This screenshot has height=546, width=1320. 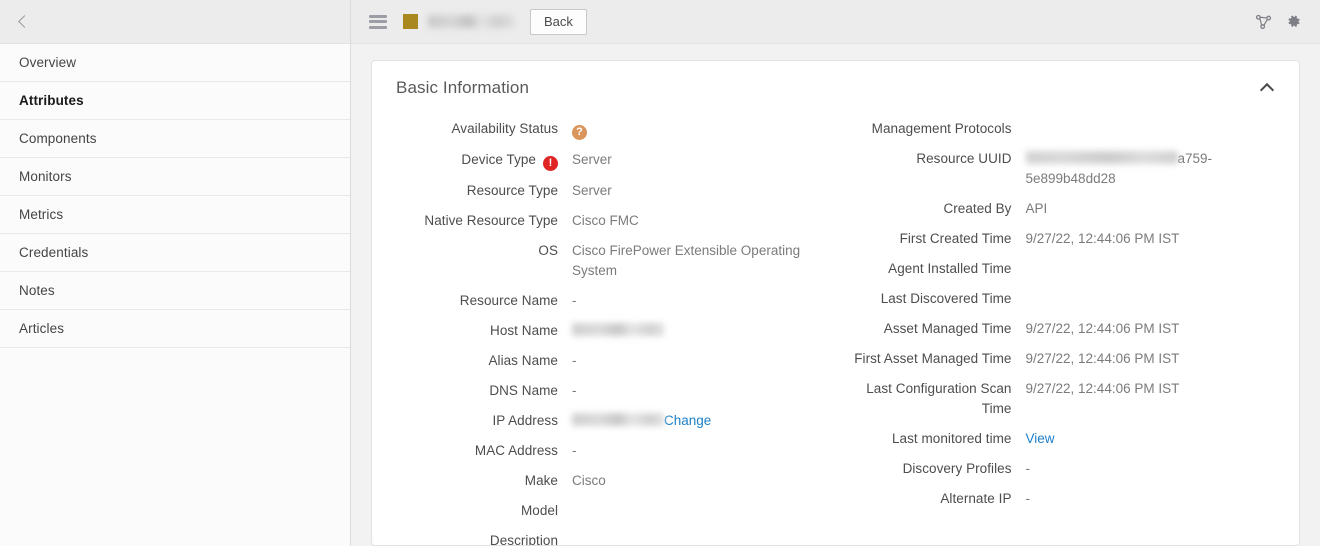 I want to click on attribute-row-make: Make Cisco, so click(x=604, y=481).